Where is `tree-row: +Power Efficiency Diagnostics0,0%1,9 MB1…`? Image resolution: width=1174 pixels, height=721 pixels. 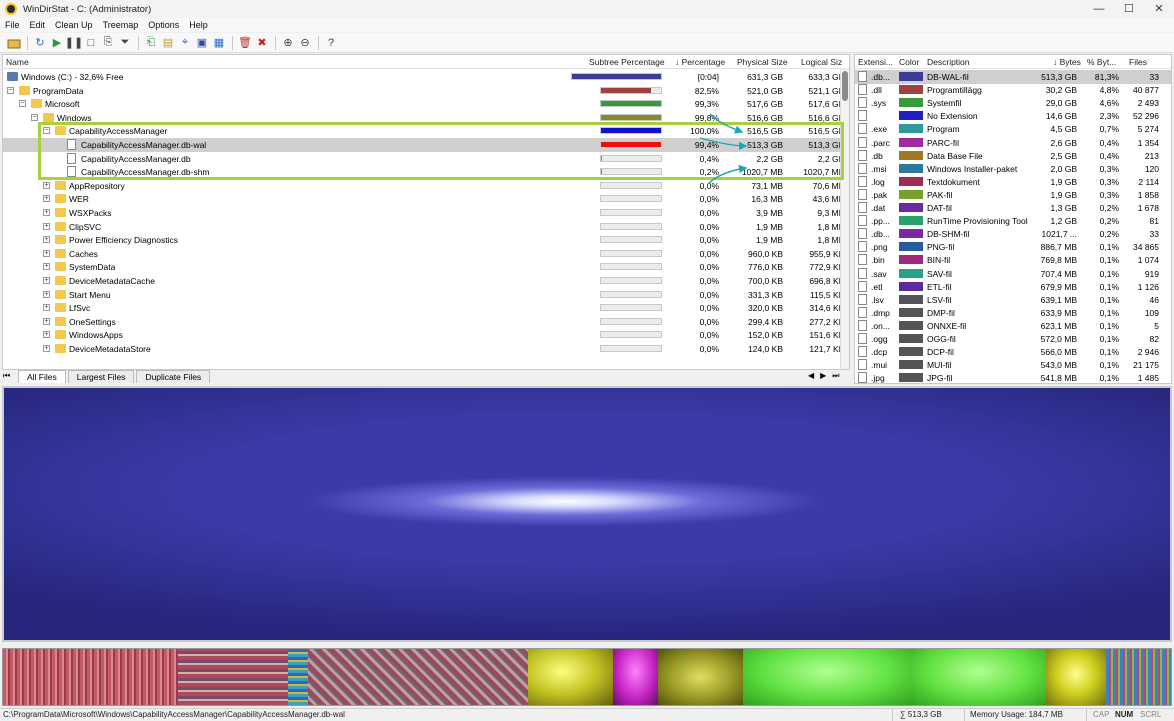 tree-row: +Power Efficiency Diagnostics0,0%1,9 MB1… is located at coordinates (426, 240).